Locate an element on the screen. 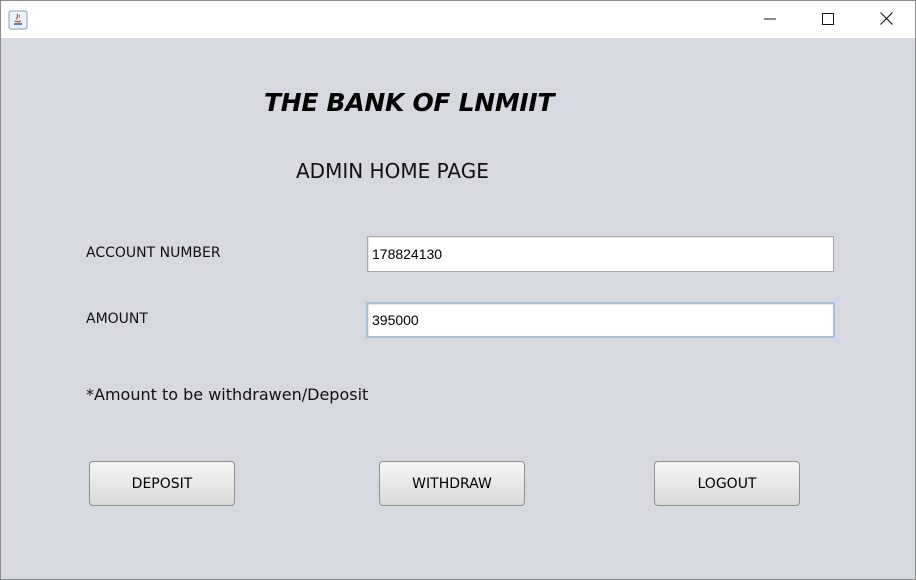 Image resolution: width=916 pixels, height=580 pixels. page-title: ADMIN HOME PAGE is located at coordinates (392, 171).